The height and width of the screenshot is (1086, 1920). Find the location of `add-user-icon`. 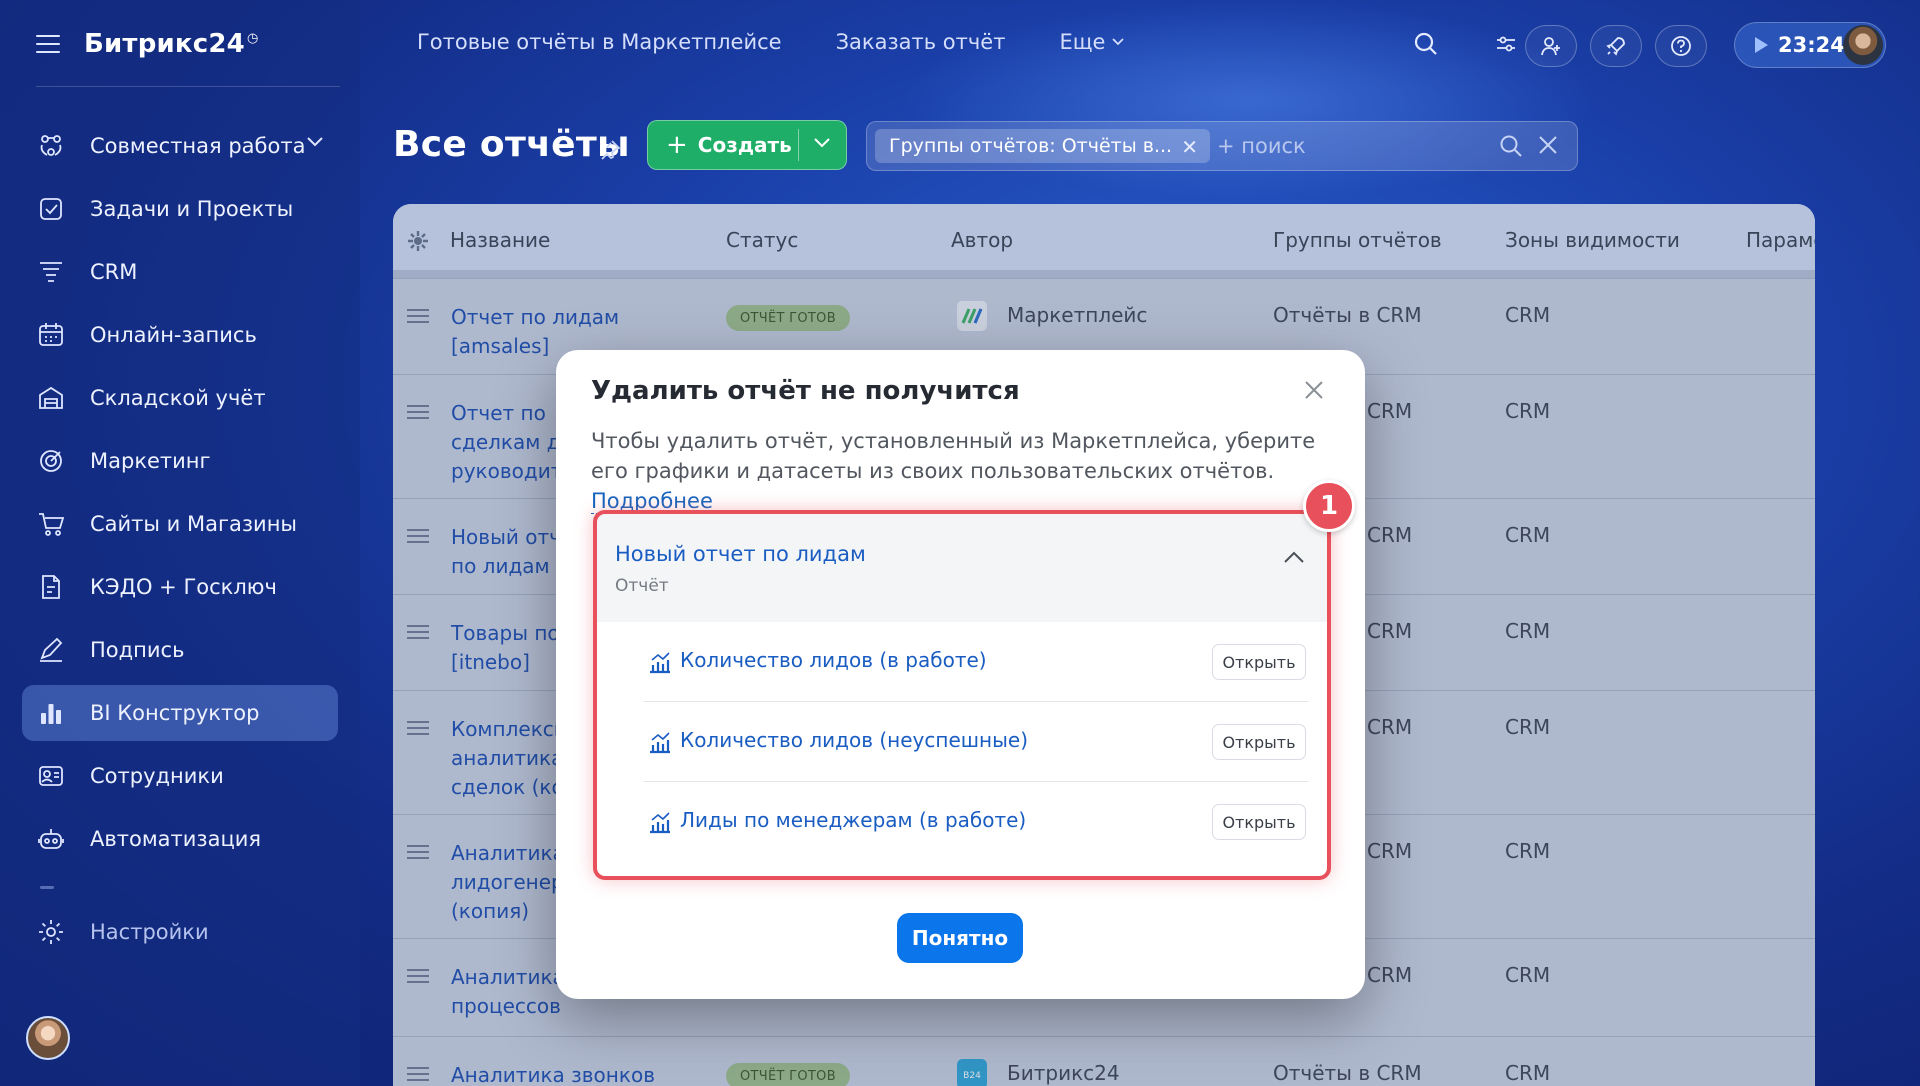

add-user-icon is located at coordinates (1550, 46).